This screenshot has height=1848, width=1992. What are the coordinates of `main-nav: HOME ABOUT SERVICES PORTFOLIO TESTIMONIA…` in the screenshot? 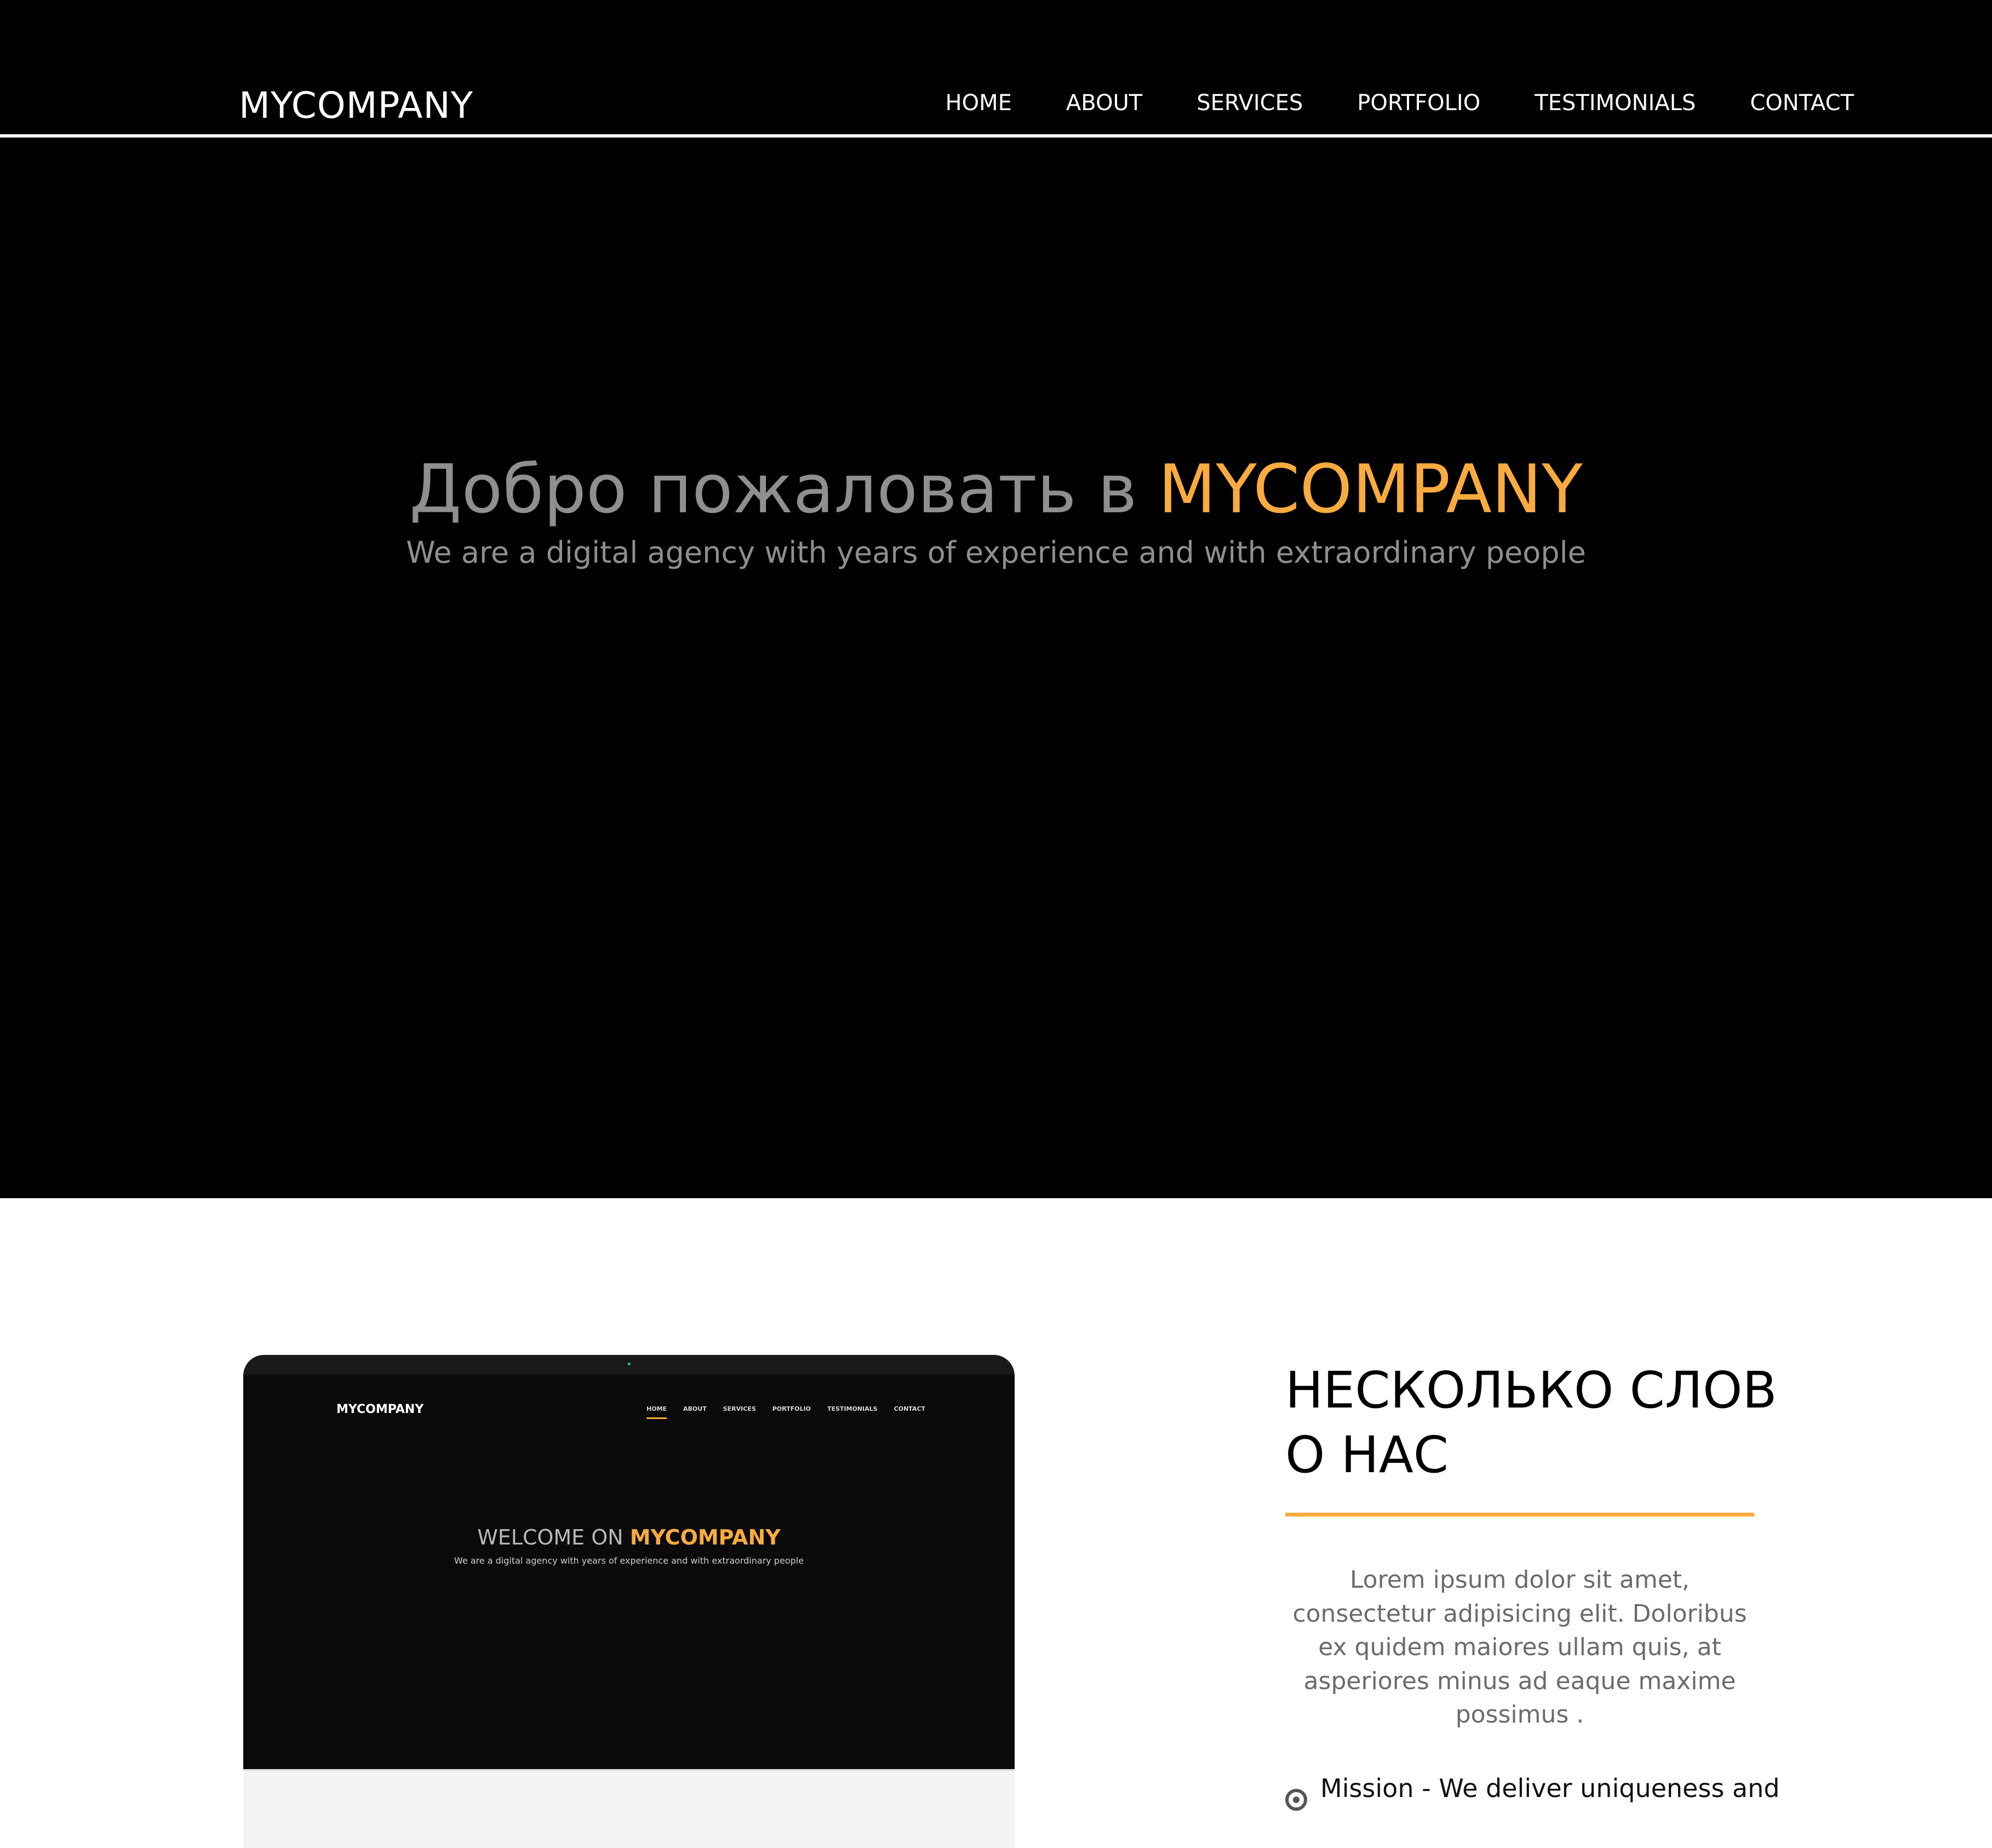 It's located at (1400, 103).